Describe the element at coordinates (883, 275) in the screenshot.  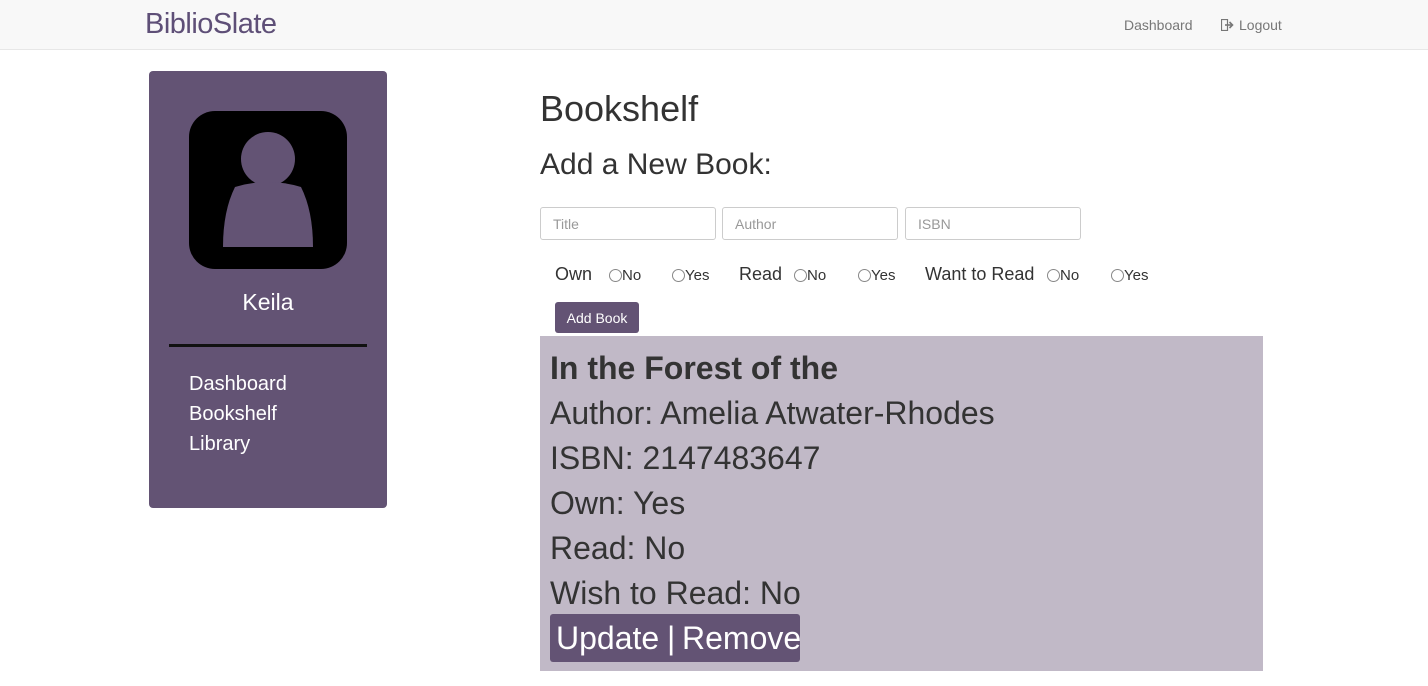
I see `read-yes-label: Yes` at that location.